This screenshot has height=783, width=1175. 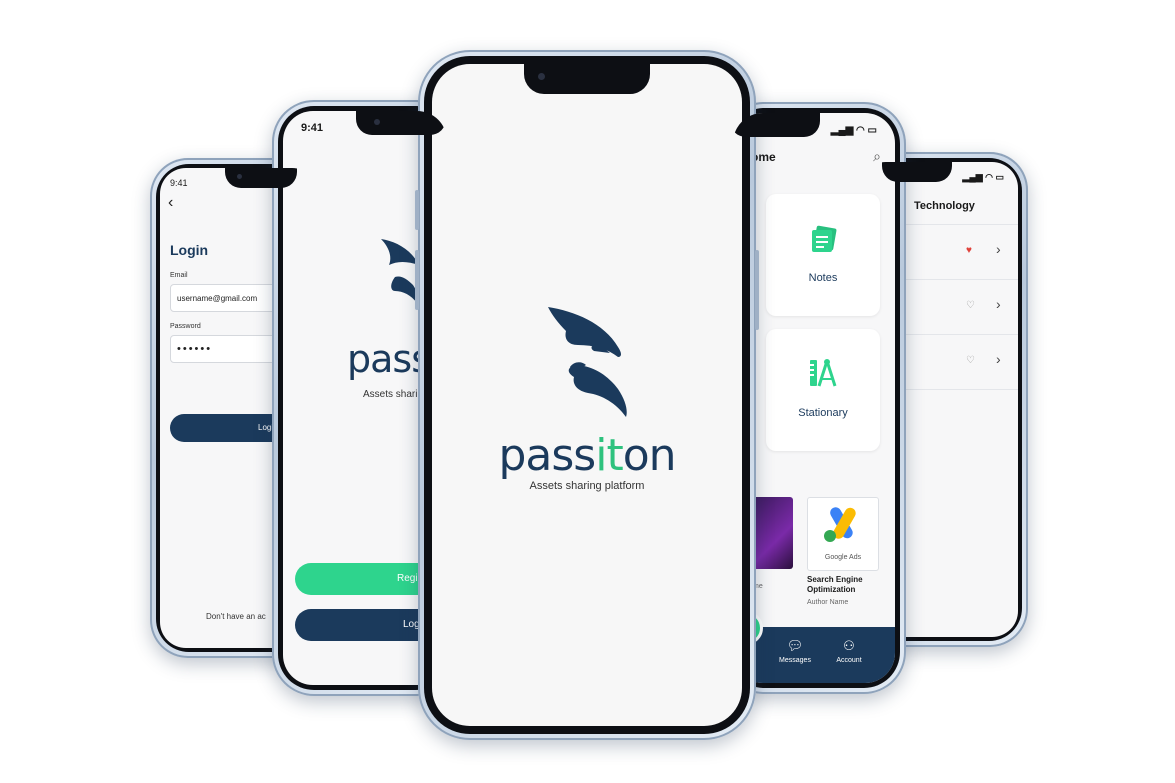 I want to click on email-label: Email, so click(x=179, y=275).